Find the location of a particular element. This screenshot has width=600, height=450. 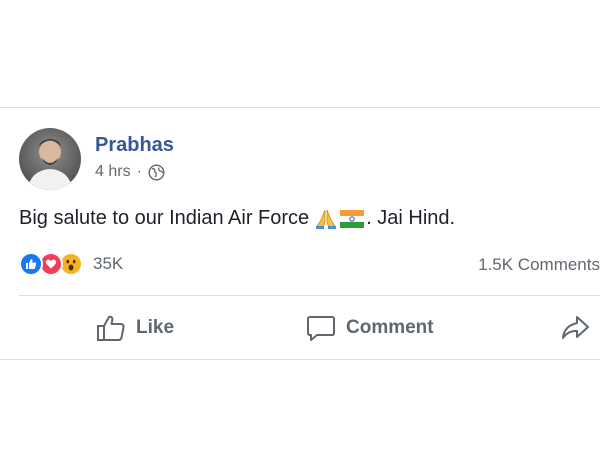

share-button is located at coordinates (575, 328).